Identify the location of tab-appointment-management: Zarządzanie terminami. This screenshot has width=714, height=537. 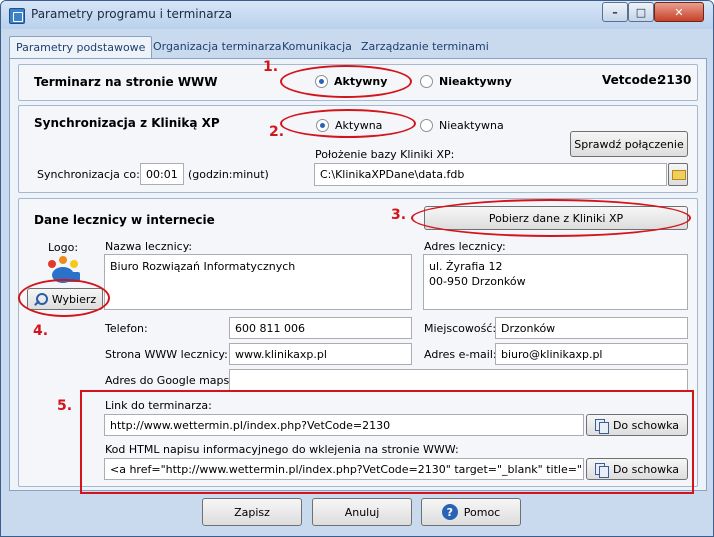
(425, 47).